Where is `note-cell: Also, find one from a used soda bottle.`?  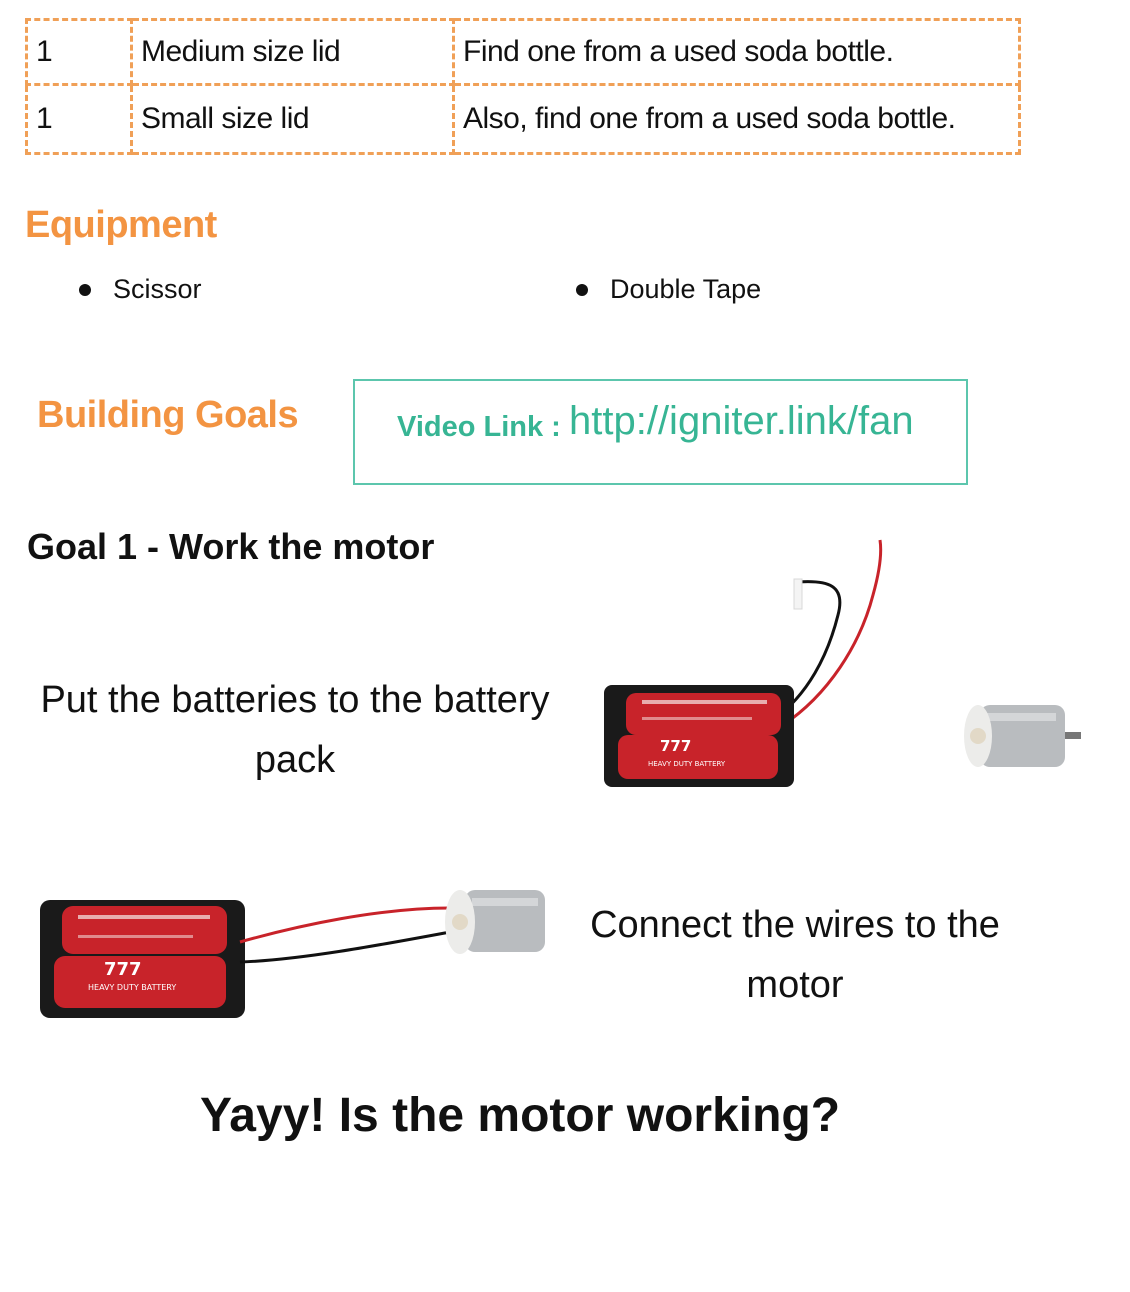 note-cell: Also, find one from a used soda bottle. is located at coordinates (736, 119).